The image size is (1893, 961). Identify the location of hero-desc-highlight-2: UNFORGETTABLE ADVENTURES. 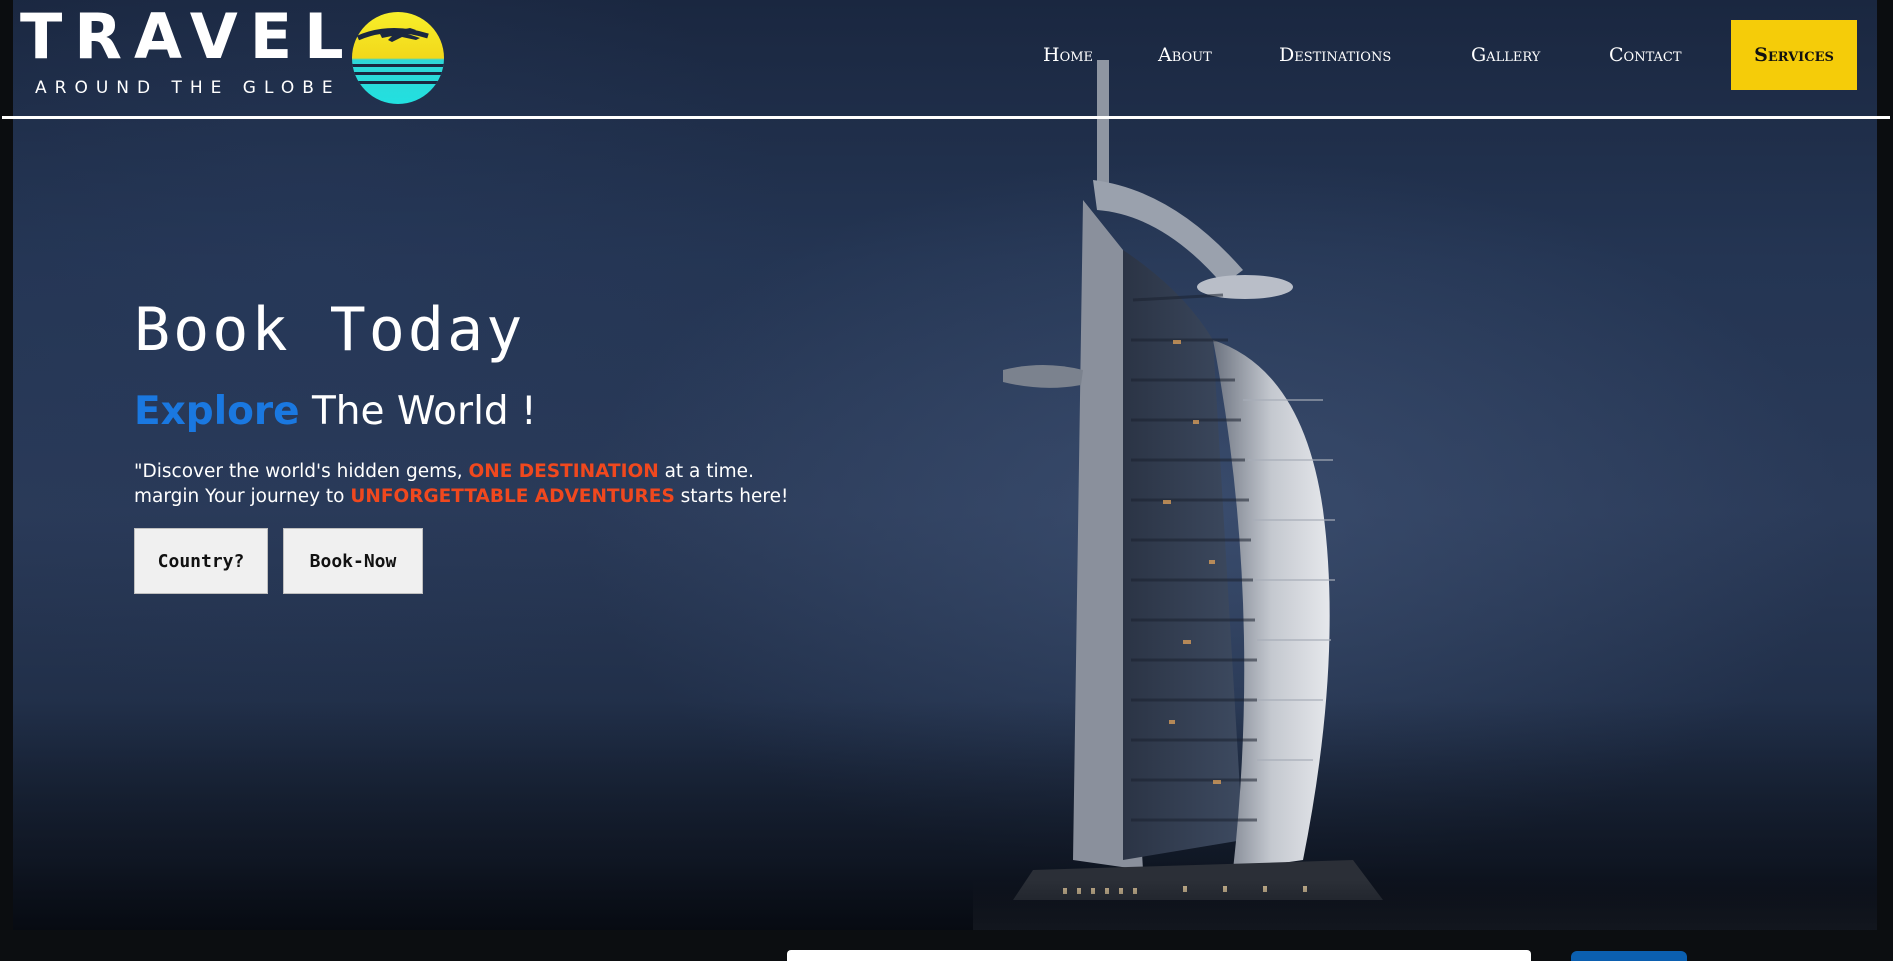
(512, 496).